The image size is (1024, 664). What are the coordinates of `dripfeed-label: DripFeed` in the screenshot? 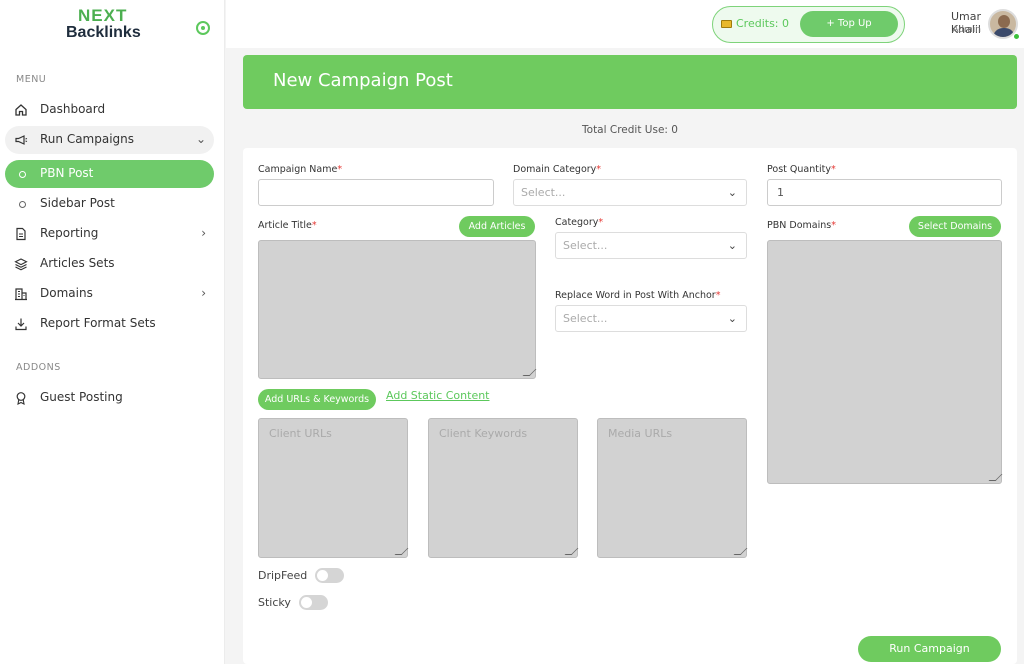 It's located at (283, 575).